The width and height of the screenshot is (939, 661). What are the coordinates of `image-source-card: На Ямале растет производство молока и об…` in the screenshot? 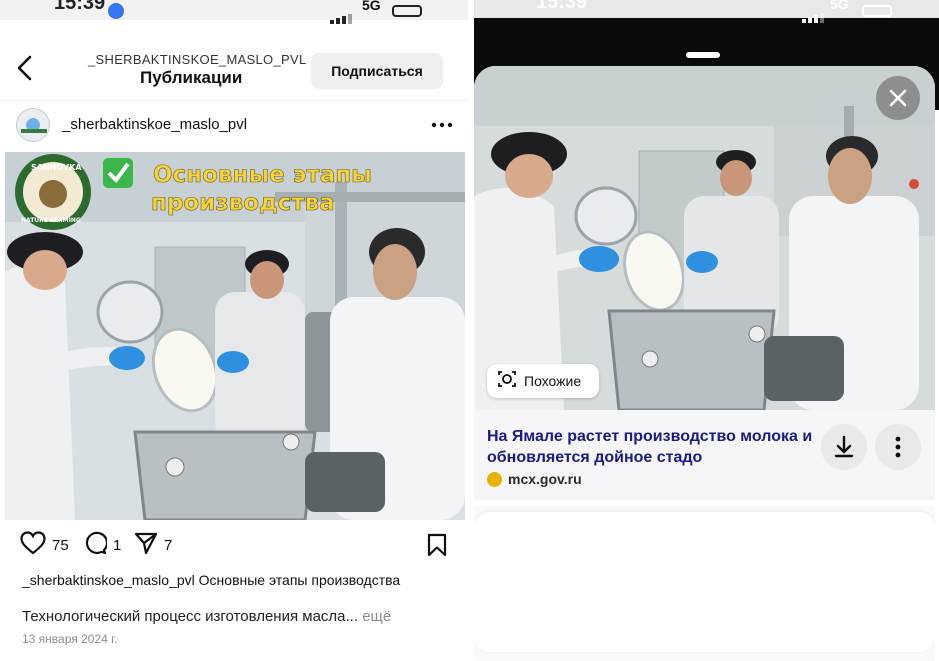 It's located at (704, 455).